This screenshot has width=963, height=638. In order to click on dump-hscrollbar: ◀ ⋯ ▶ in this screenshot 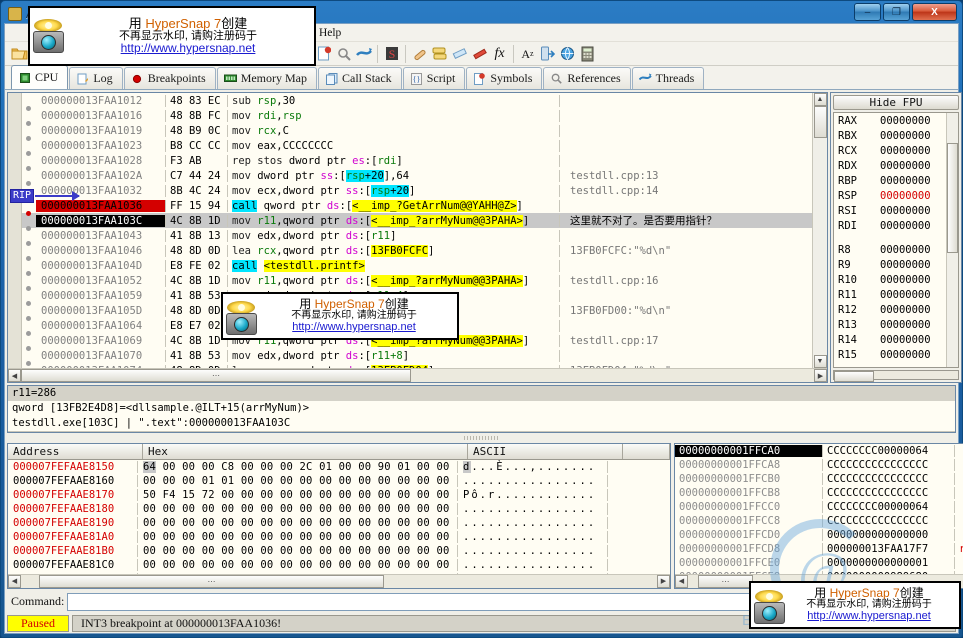, I will do `click(339, 580)`.